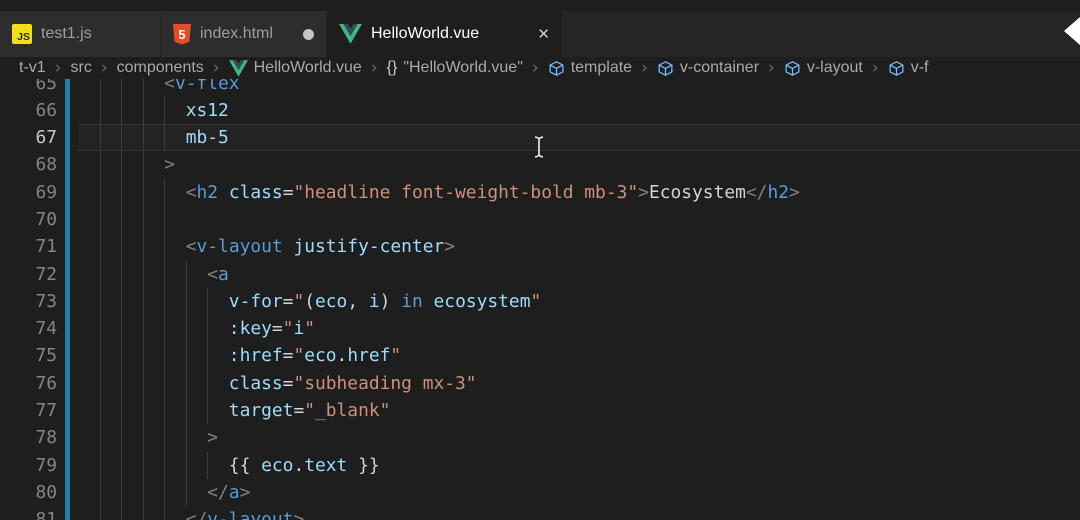 The height and width of the screenshot is (520, 1080). What do you see at coordinates (543, 34) in the screenshot?
I see `close-icon: ✕` at bounding box center [543, 34].